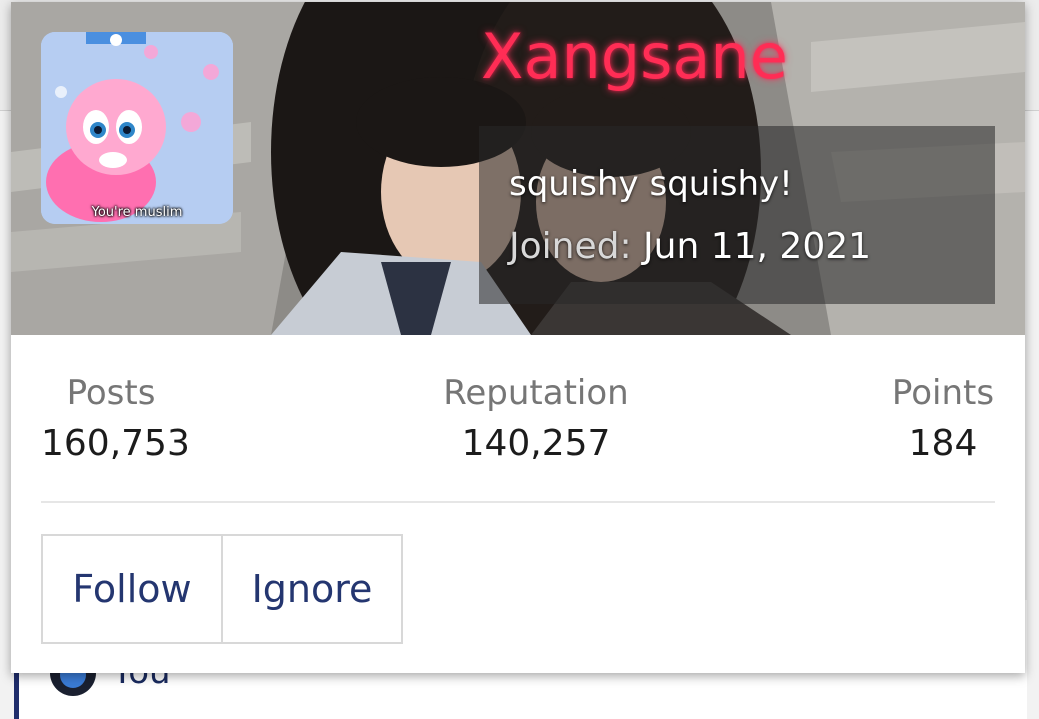 This screenshot has width=1039, height=719. I want to click on pony-avatar-icon, so click(137, 128).